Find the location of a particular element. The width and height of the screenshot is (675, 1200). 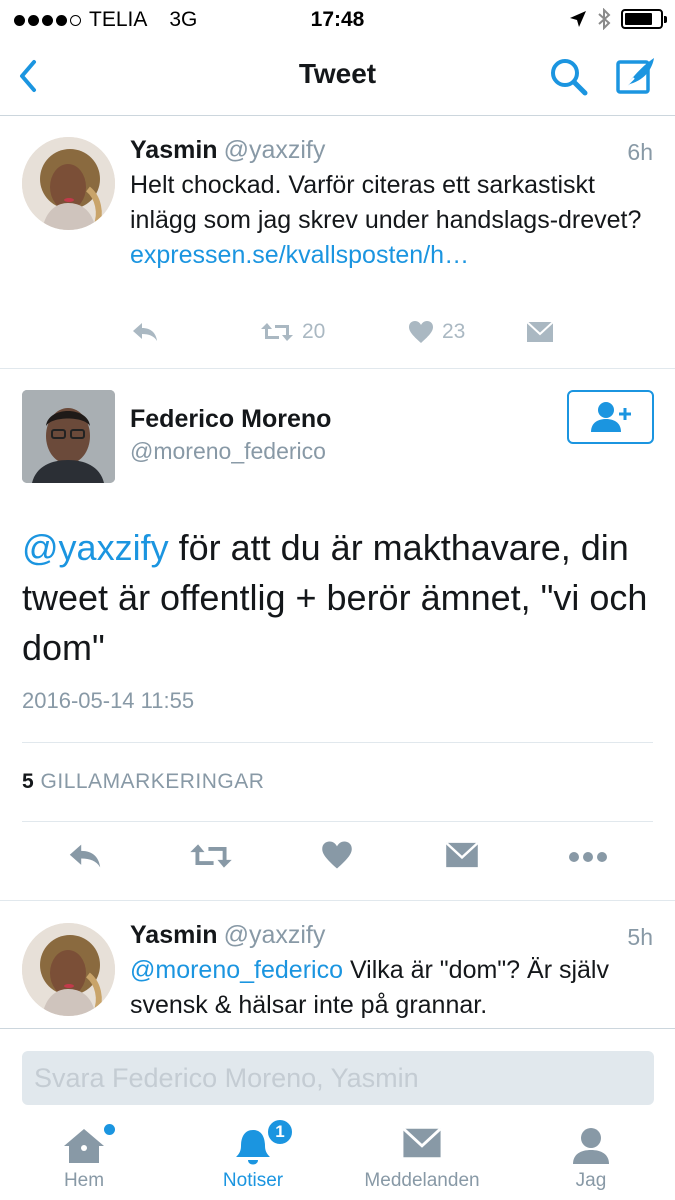

search-button is located at coordinates (569, 79).